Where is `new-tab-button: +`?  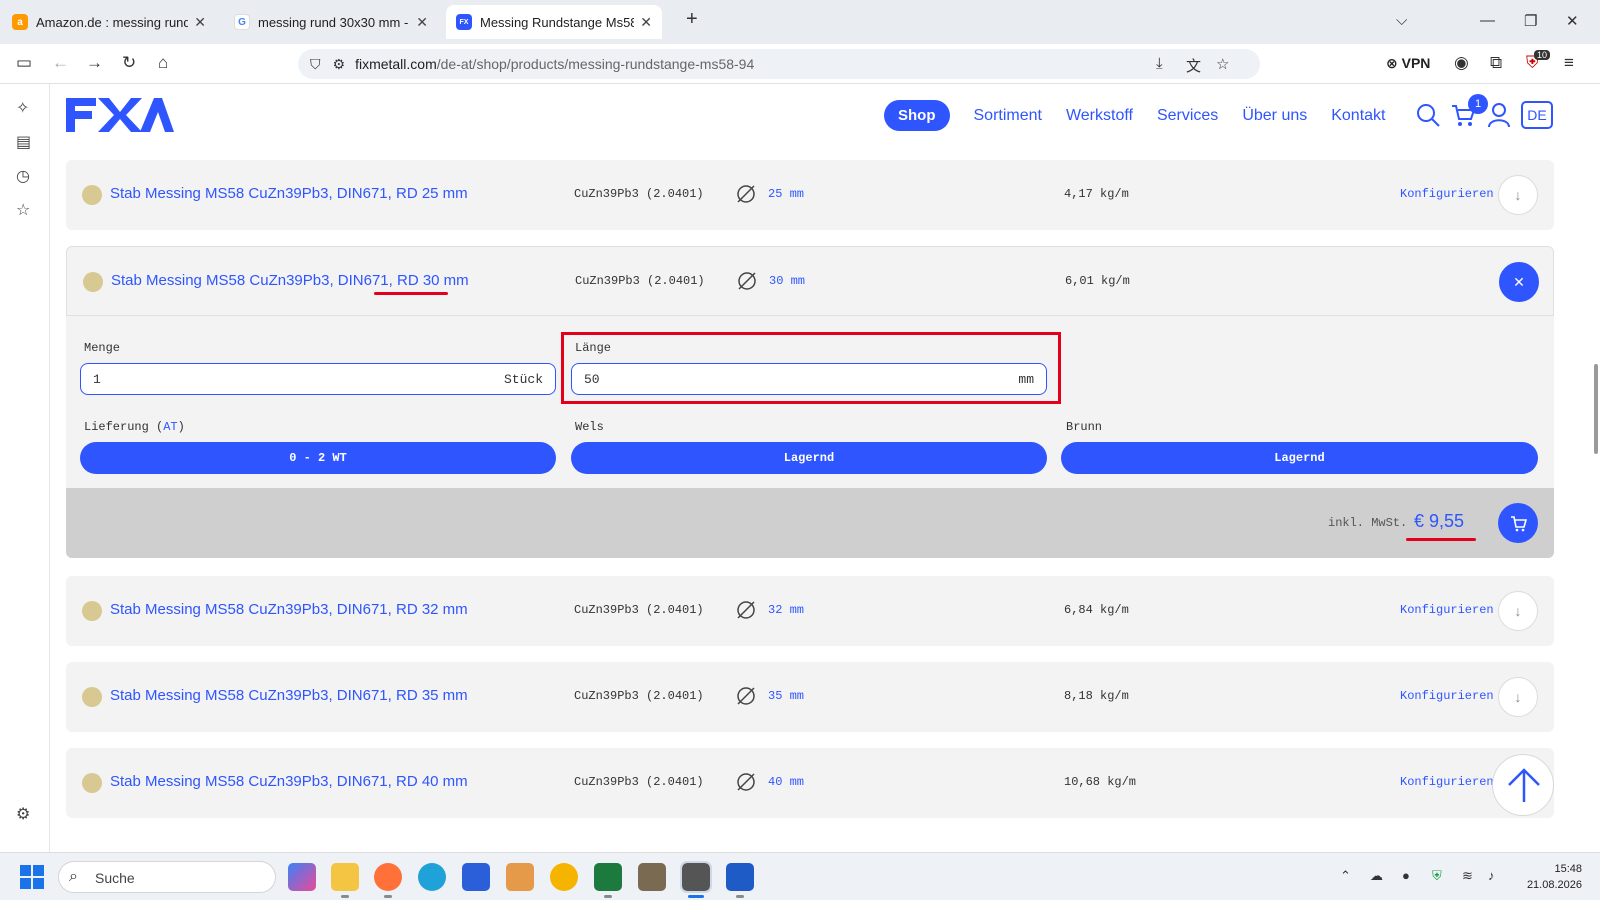
new-tab-button: + is located at coordinates (692, 19).